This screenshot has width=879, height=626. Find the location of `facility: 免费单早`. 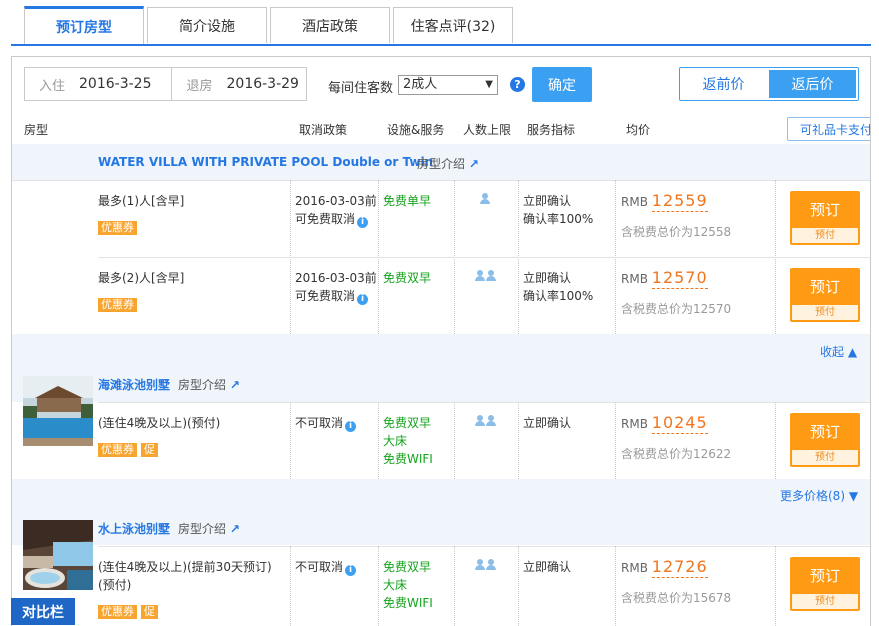

facility: 免费单早 is located at coordinates (407, 201).